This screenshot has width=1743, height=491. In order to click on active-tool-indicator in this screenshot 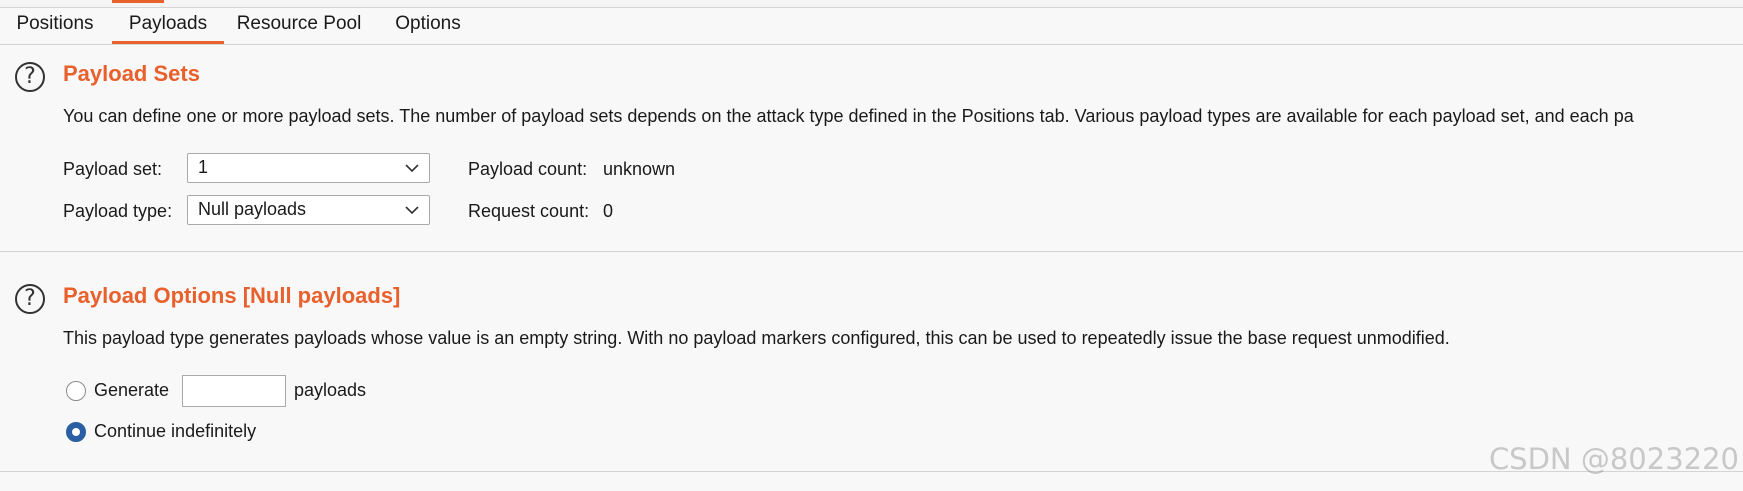, I will do `click(138, 1)`.